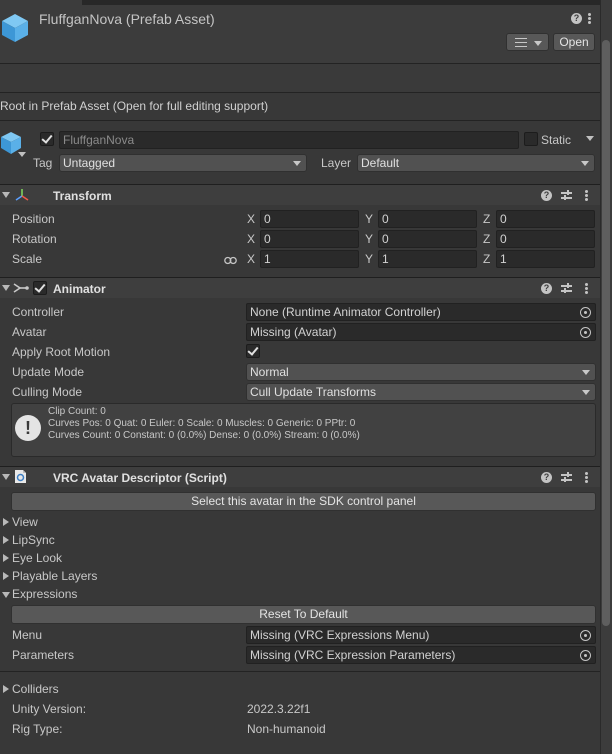 The height and width of the screenshot is (754, 612). What do you see at coordinates (476, 163) in the screenshot?
I see `layer-dropdown: Default` at bounding box center [476, 163].